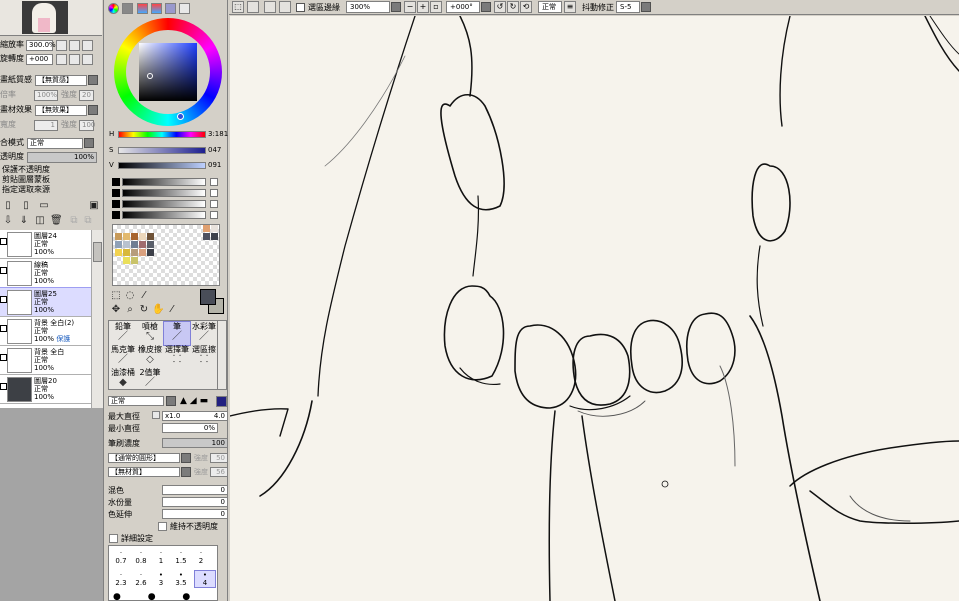  I want to click on layer-item: 圖層24 正常 100%, so click(45, 244).